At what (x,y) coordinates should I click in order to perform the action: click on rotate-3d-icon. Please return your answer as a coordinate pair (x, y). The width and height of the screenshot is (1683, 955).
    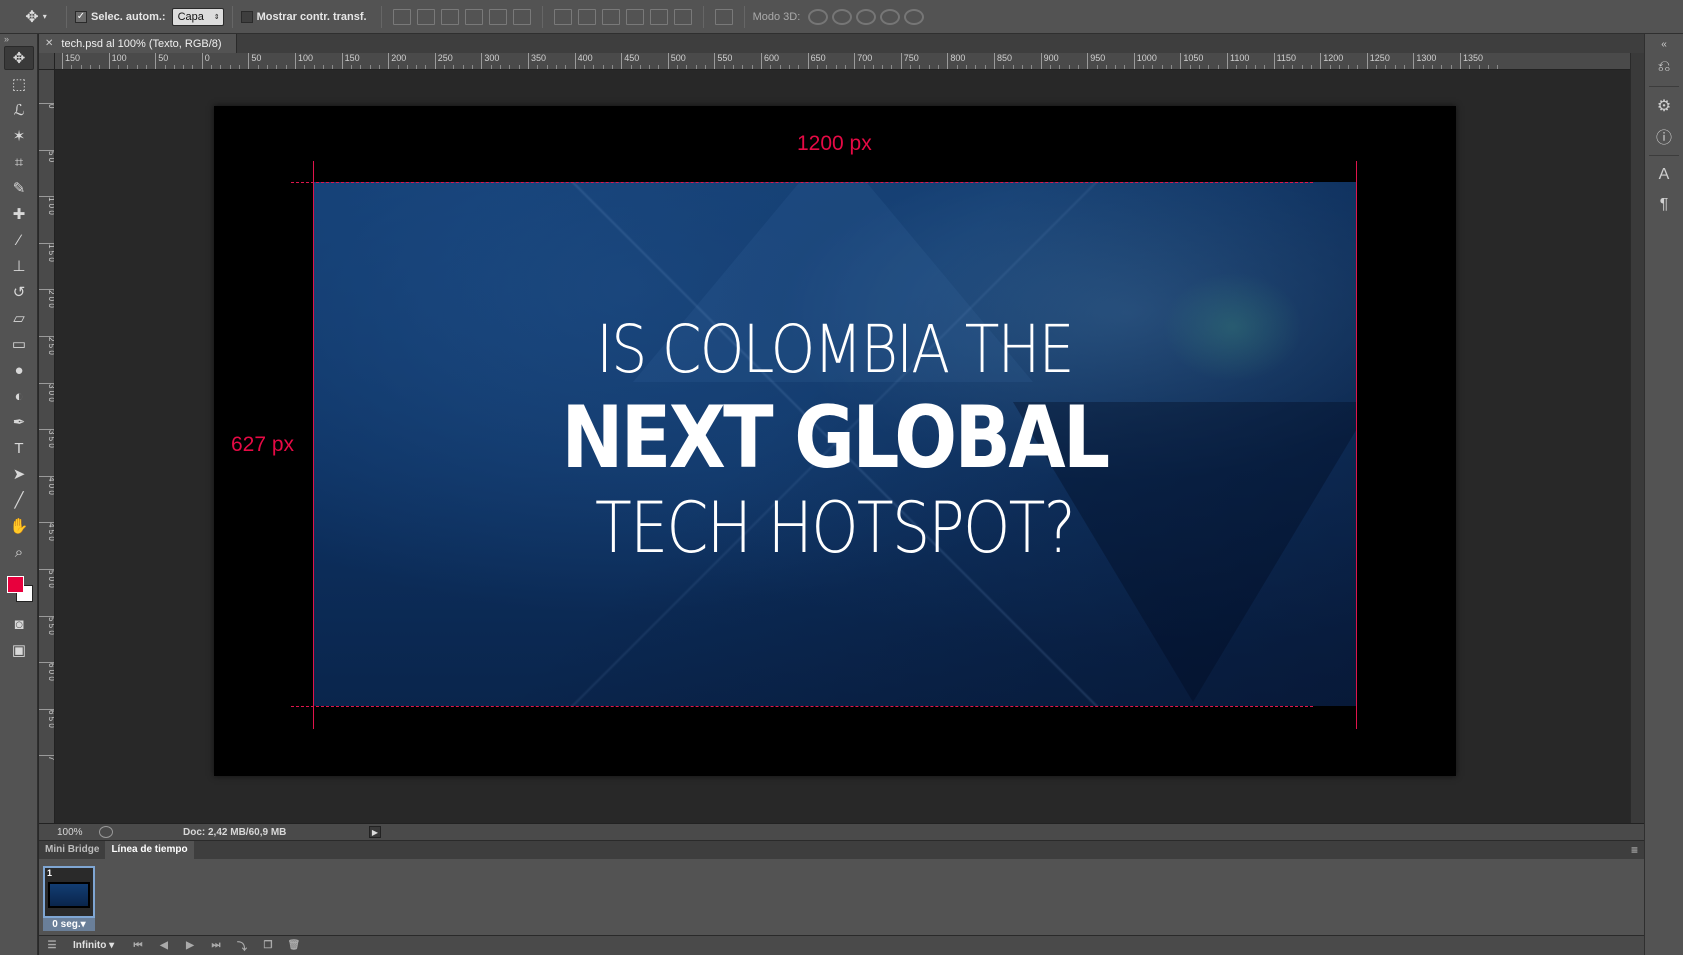
    Looking at the image, I should click on (818, 16).